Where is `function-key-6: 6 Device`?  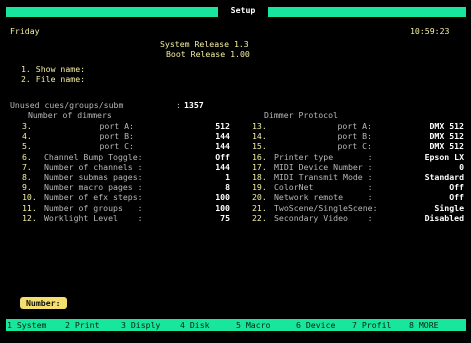 function-key-6: 6 Device is located at coordinates (315, 325).